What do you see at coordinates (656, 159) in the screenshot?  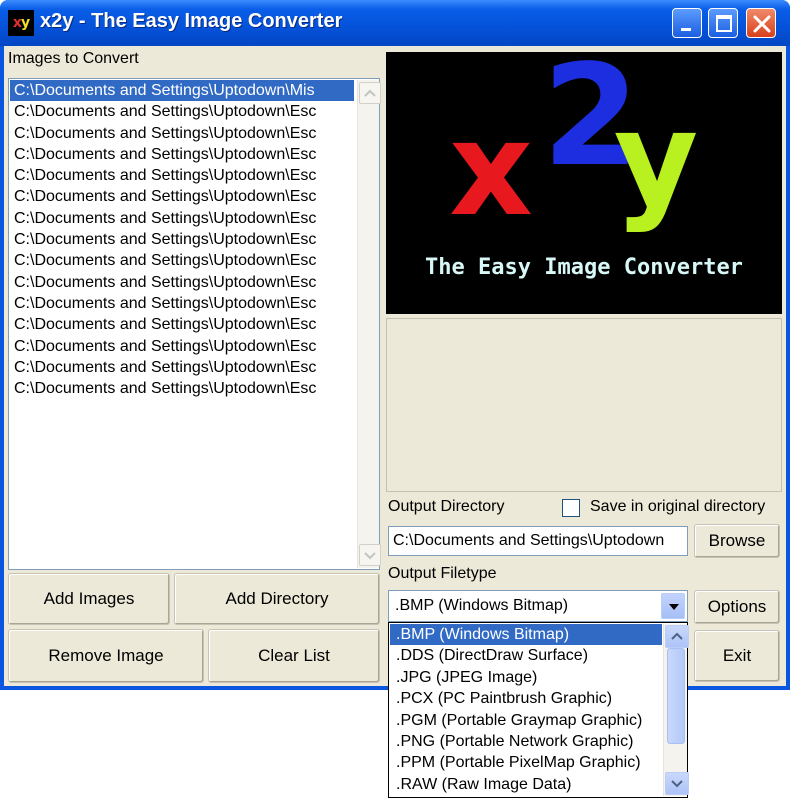 I see `logo-letter-y: y` at bounding box center [656, 159].